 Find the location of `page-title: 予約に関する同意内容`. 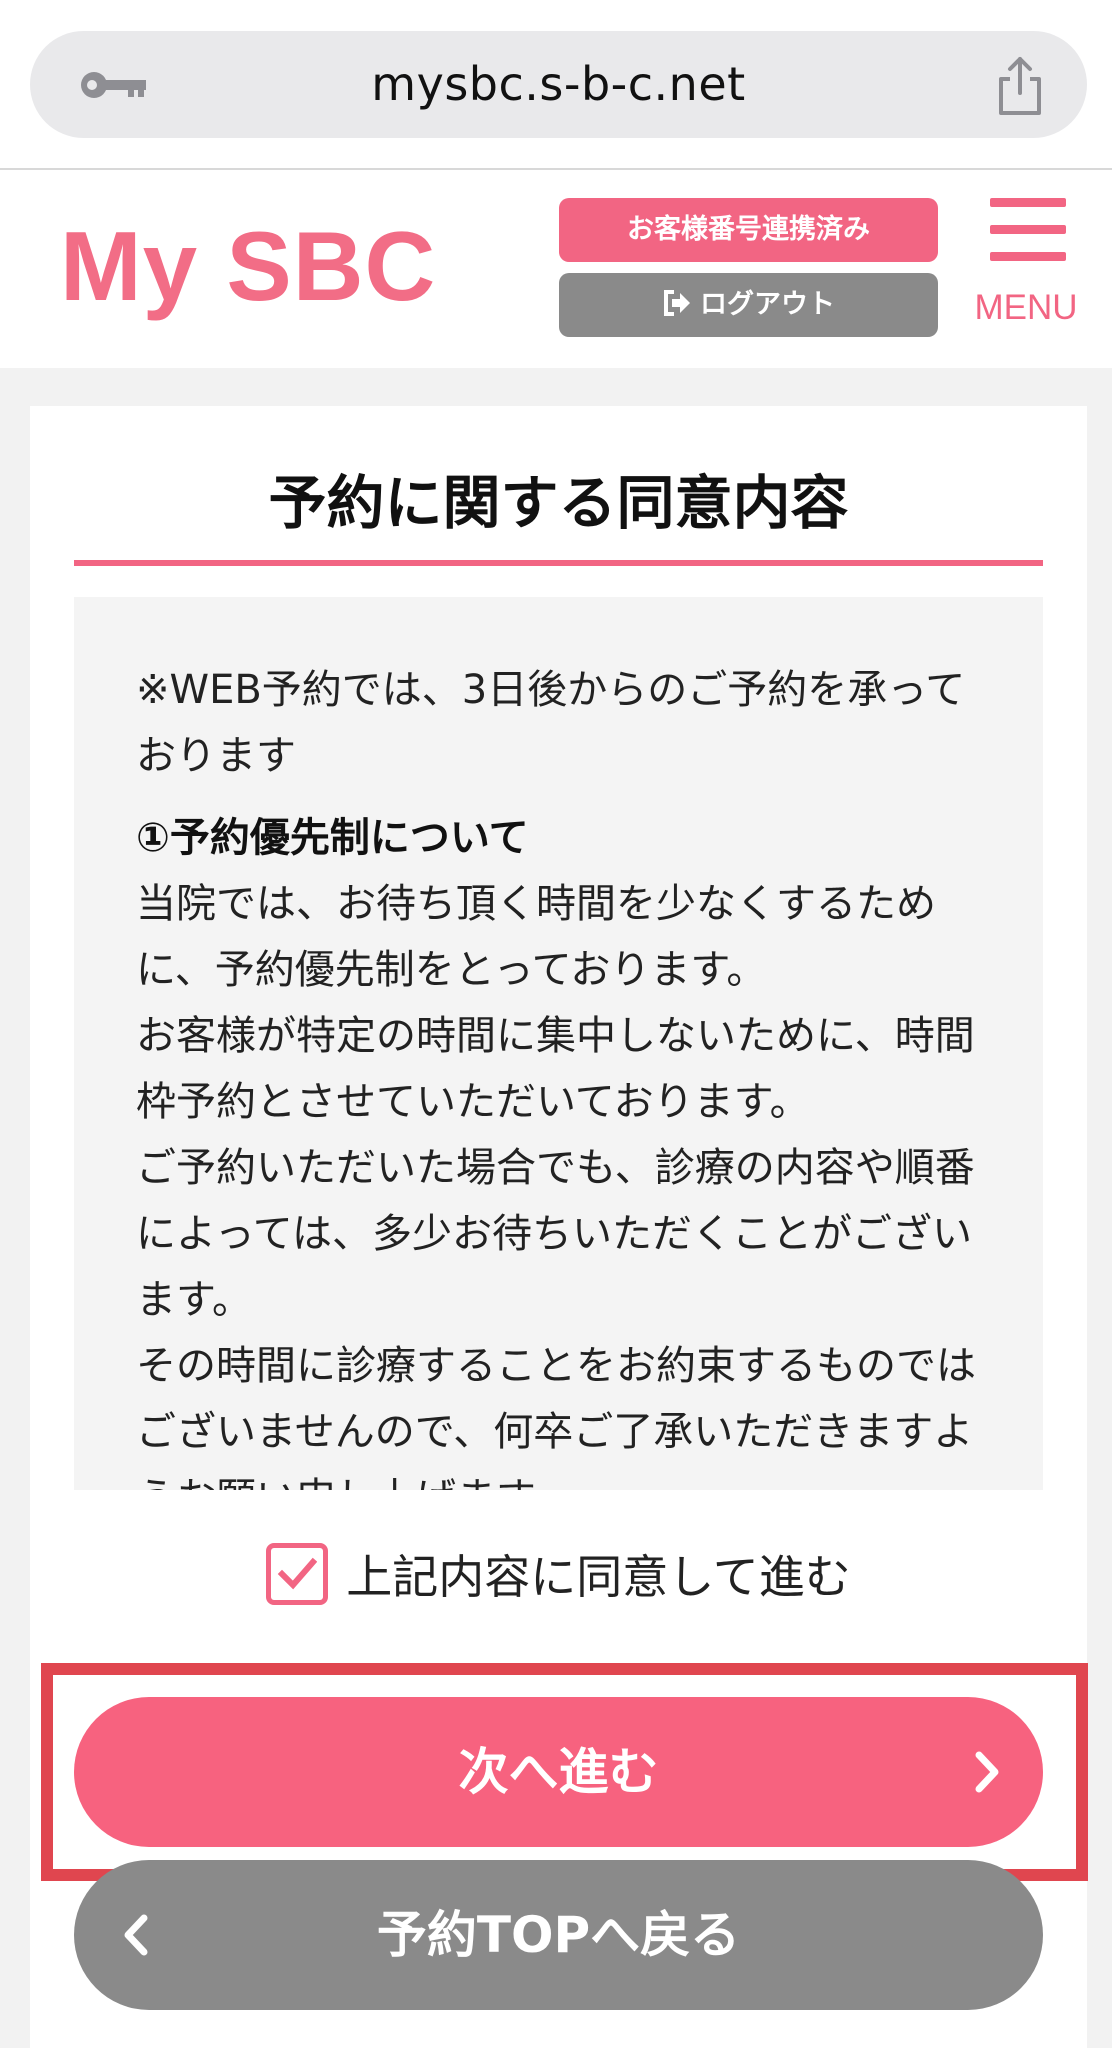

page-title: 予約に関する同意内容 is located at coordinates (558, 503).